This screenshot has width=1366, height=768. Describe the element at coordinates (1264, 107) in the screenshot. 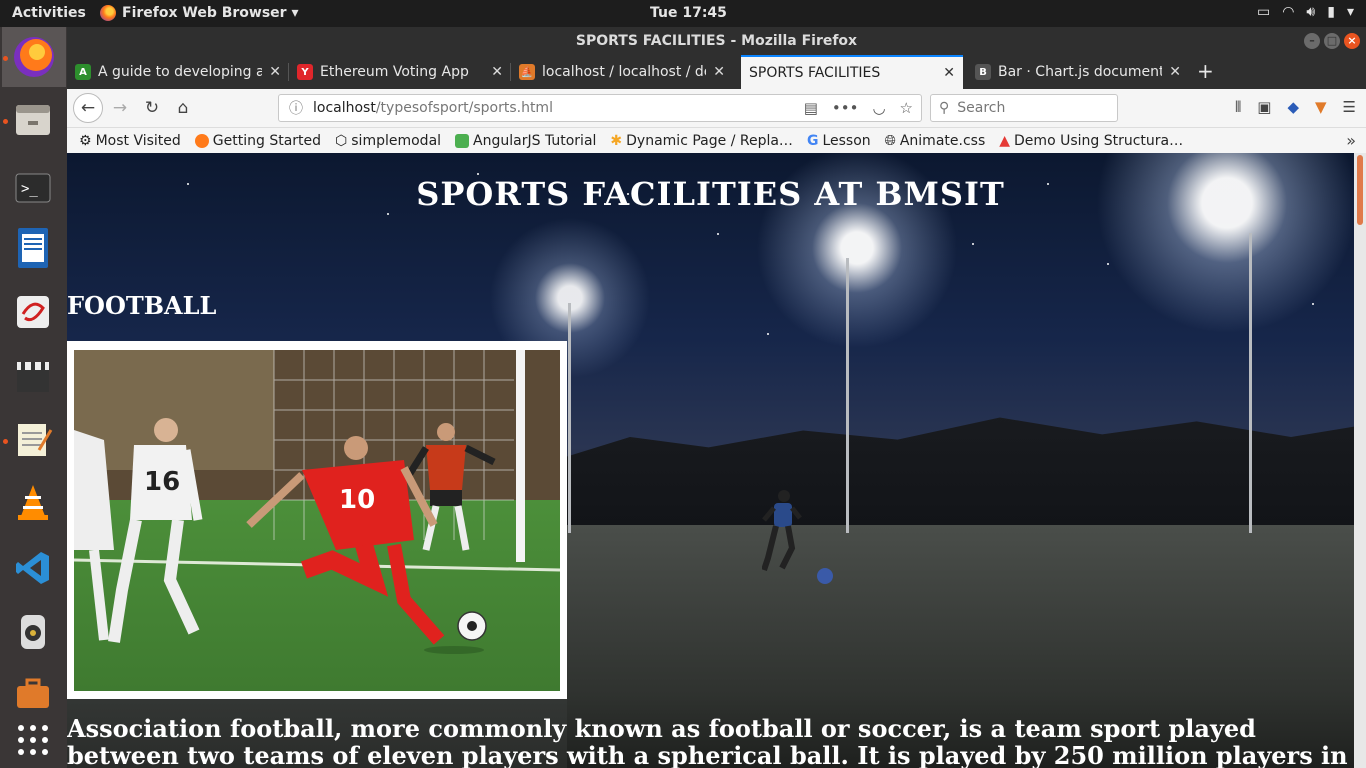

I see `sidebar-icon: ▣` at that location.